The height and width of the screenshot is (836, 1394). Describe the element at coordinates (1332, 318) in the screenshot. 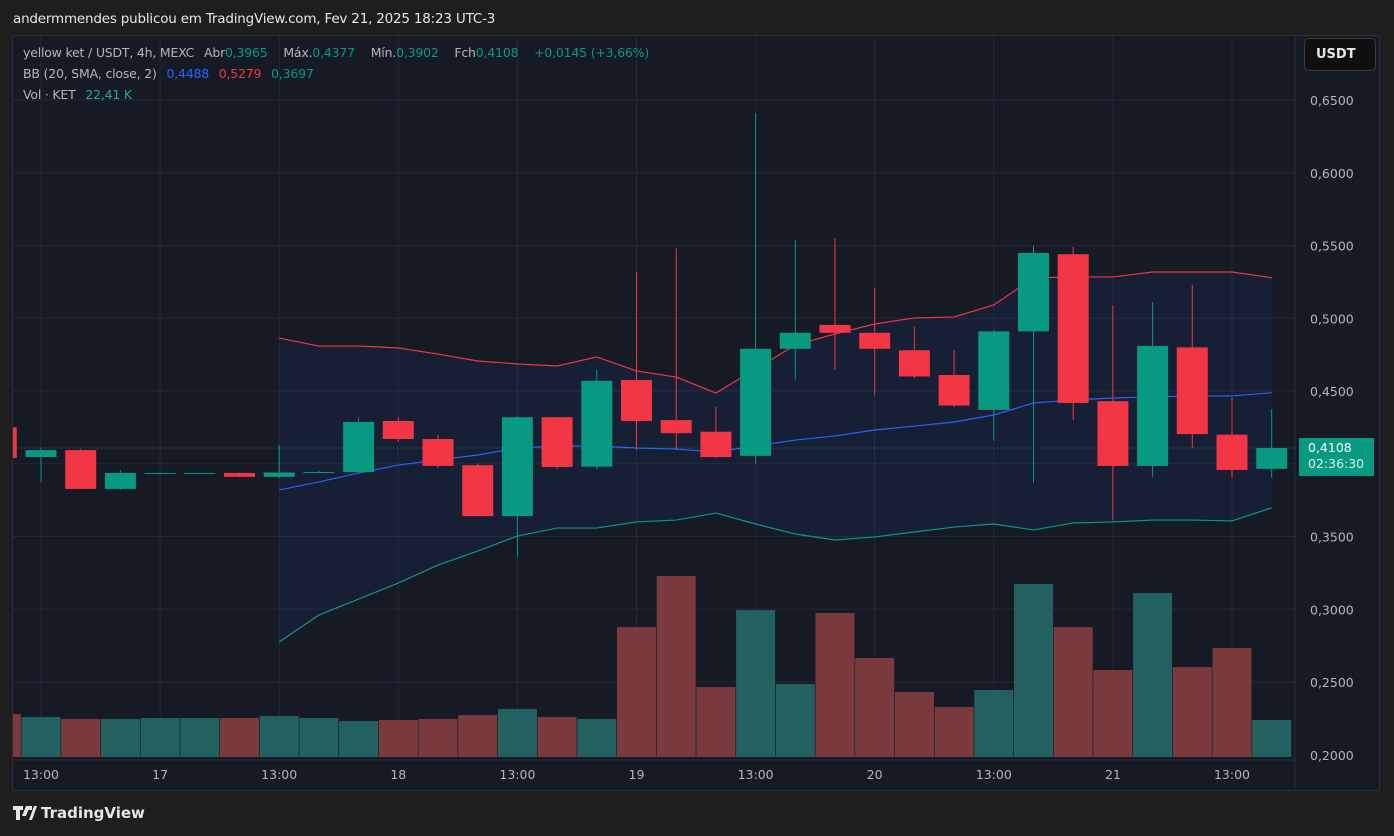

I see `price-tick-label: 0,5000` at that location.